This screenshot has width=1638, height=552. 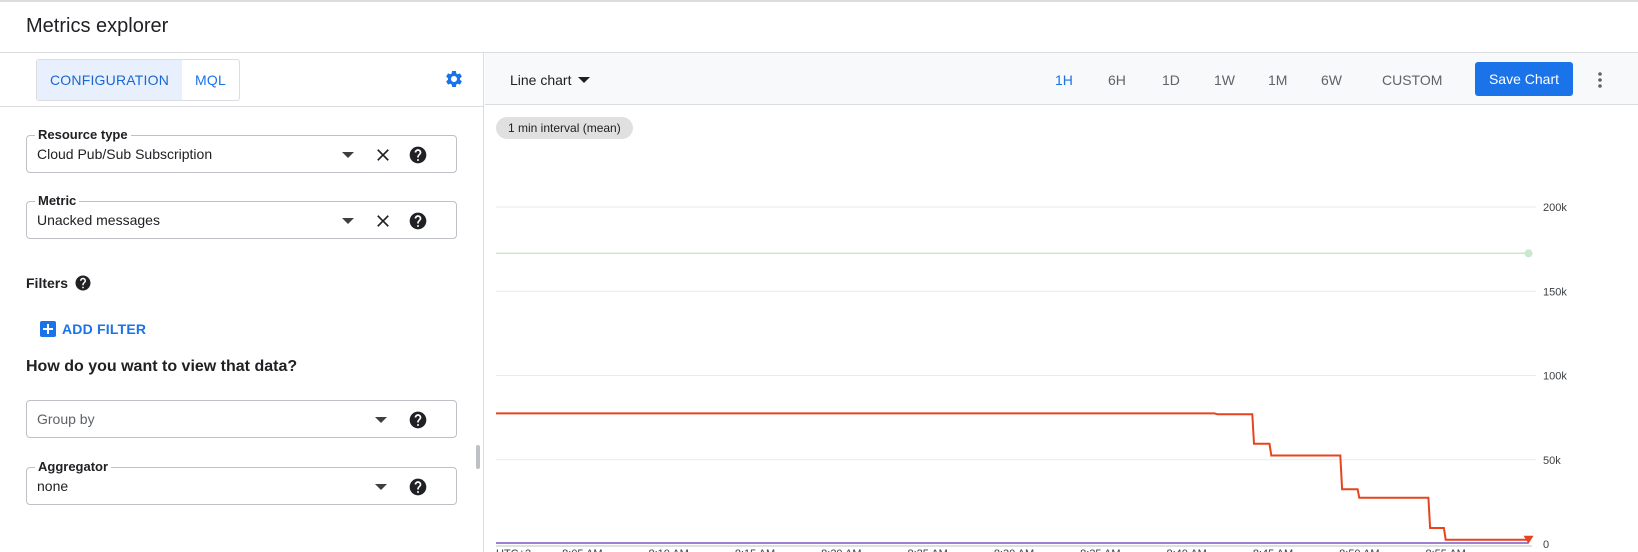 I want to click on metric-label: Metric, so click(x=57, y=200).